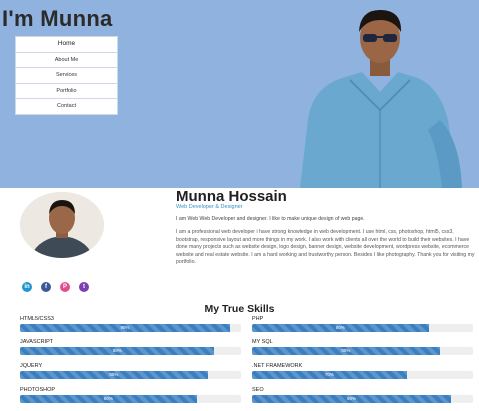 This screenshot has width=479, height=411. Describe the element at coordinates (362, 346) in the screenshot. I see `skill-mysql: MY SQL 85%` at that location.